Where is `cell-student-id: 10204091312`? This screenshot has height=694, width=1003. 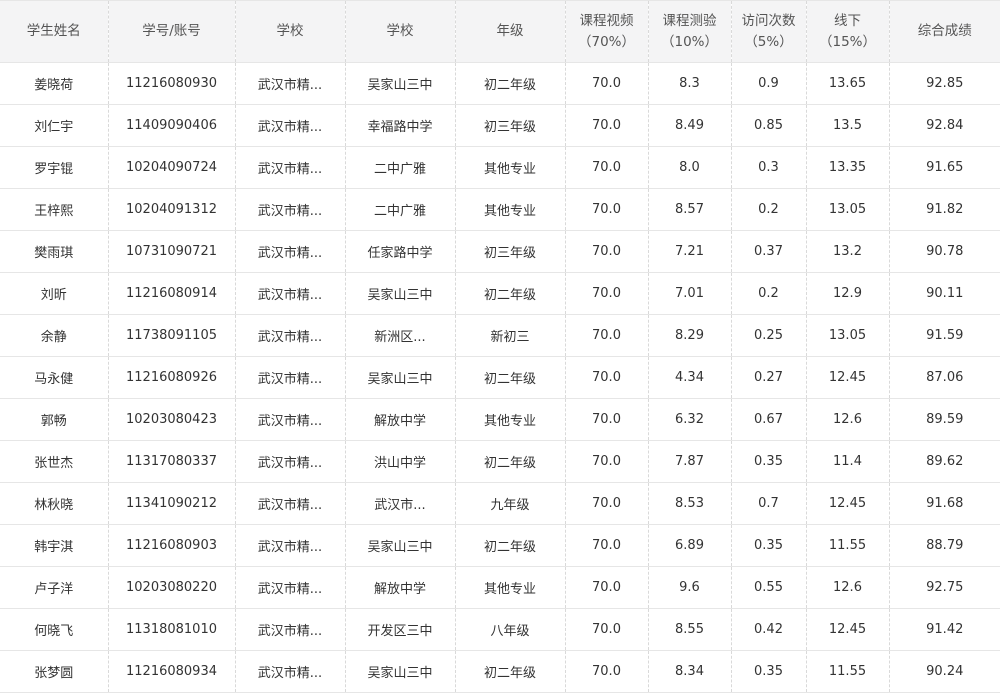 cell-student-id: 10204091312 is located at coordinates (172, 209).